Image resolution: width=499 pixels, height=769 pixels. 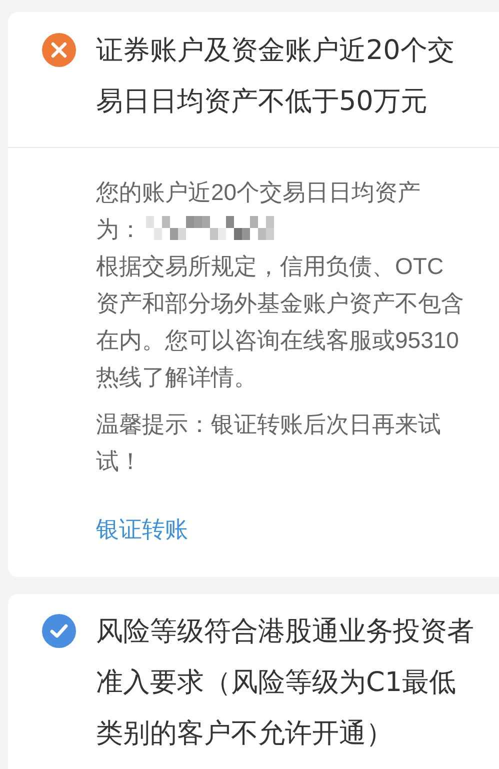 I want to click on error-icon, so click(x=59, y=50).